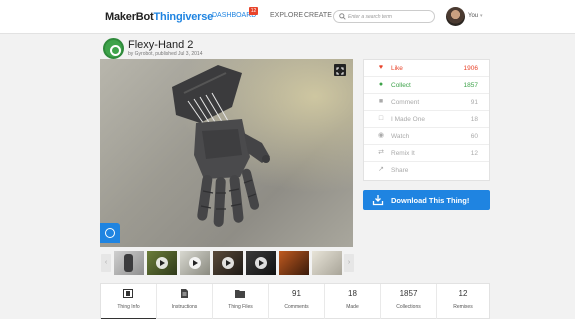  I want to click on search-input, so click(390, 17).